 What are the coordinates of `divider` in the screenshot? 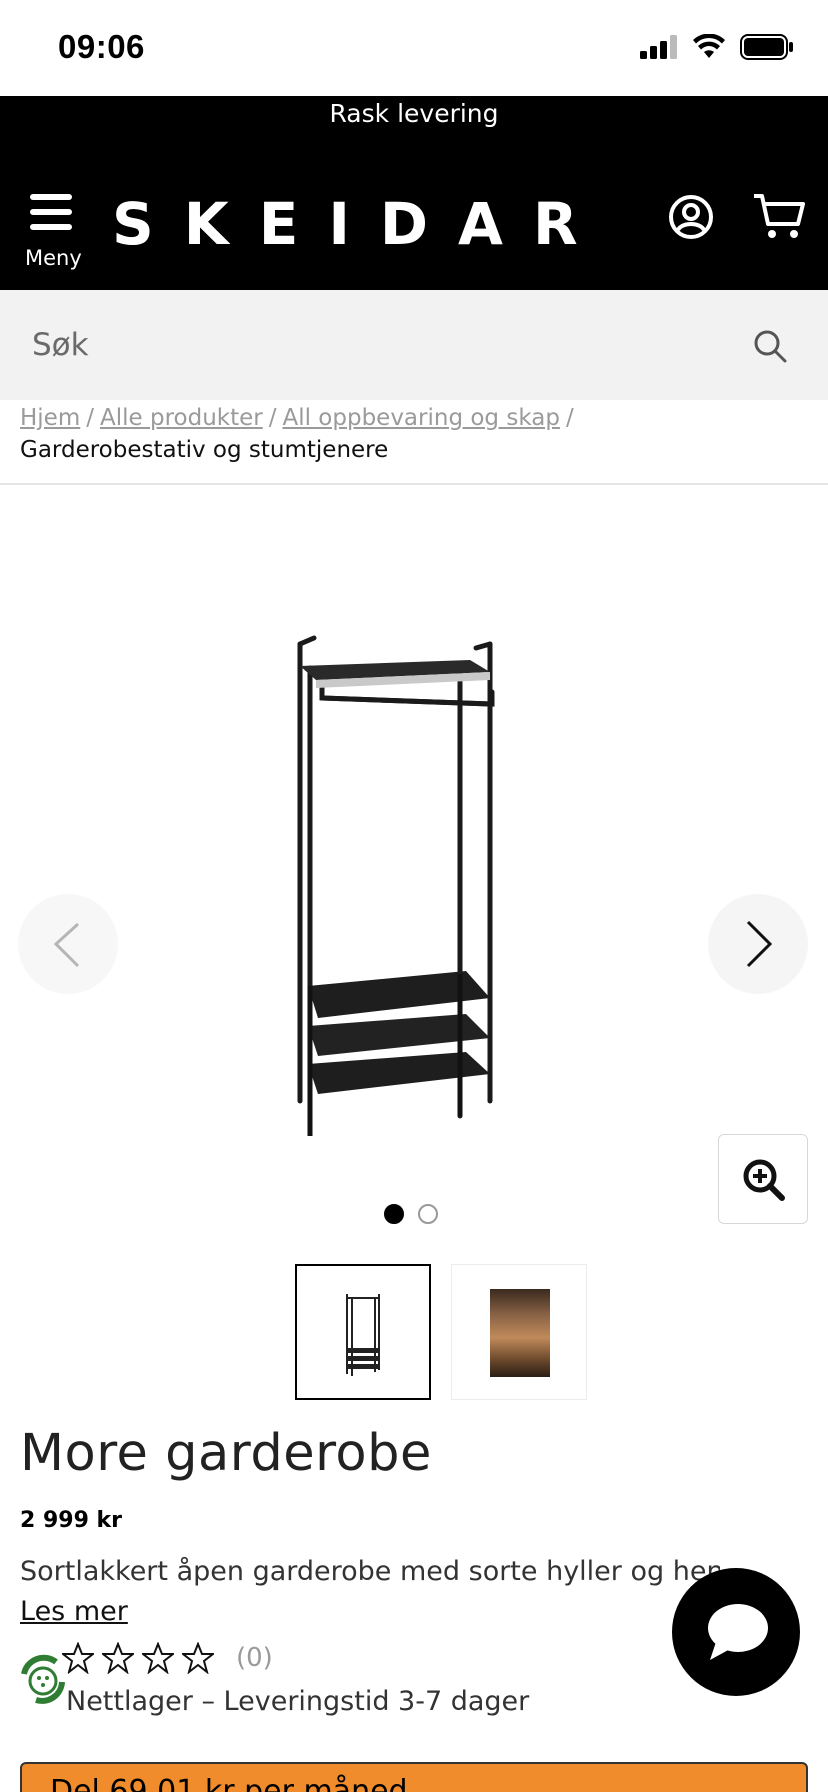 It's located at (414, 484).